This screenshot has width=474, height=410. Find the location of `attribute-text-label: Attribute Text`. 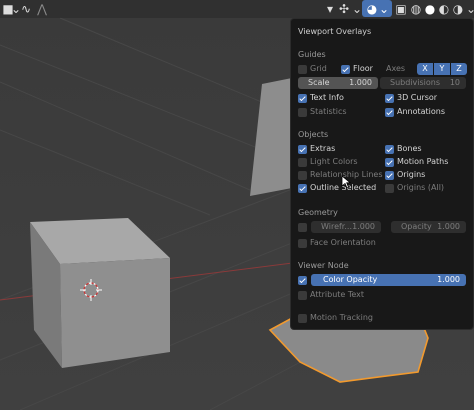

attribute-text-label: Attribute Text is located at coordinates (337, 294).